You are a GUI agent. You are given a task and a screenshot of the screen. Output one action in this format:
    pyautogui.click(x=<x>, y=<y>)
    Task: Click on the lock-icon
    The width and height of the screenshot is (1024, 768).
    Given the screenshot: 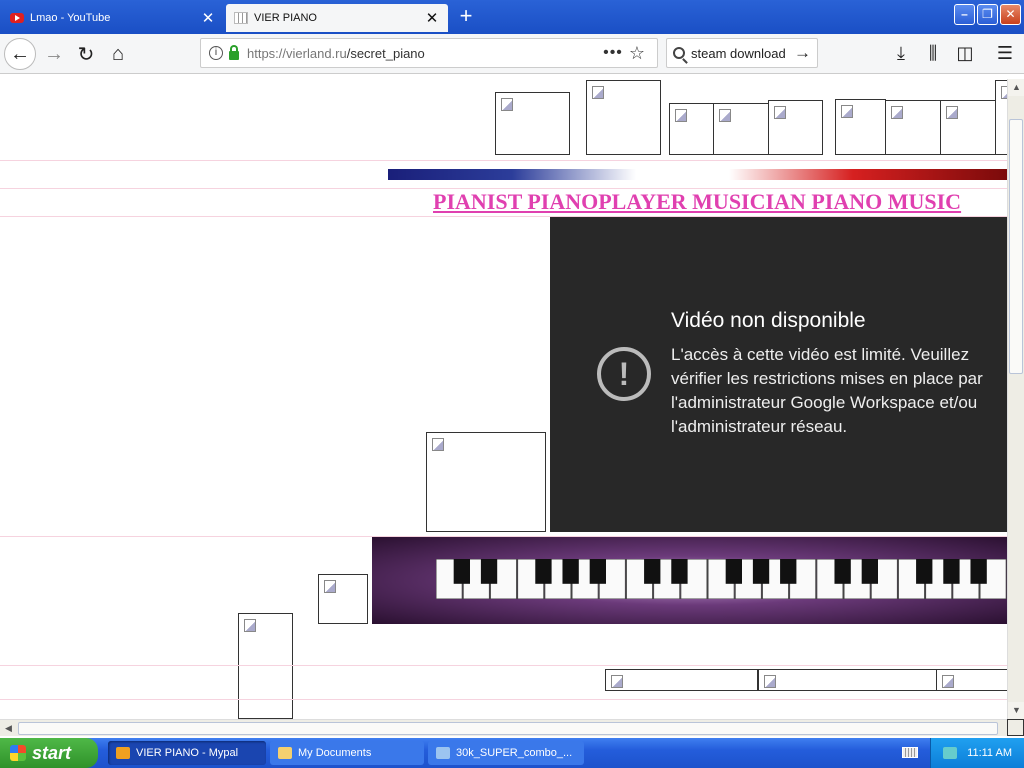 What is the action you would take?
    pyautogui.click(x=234, y=52)
    